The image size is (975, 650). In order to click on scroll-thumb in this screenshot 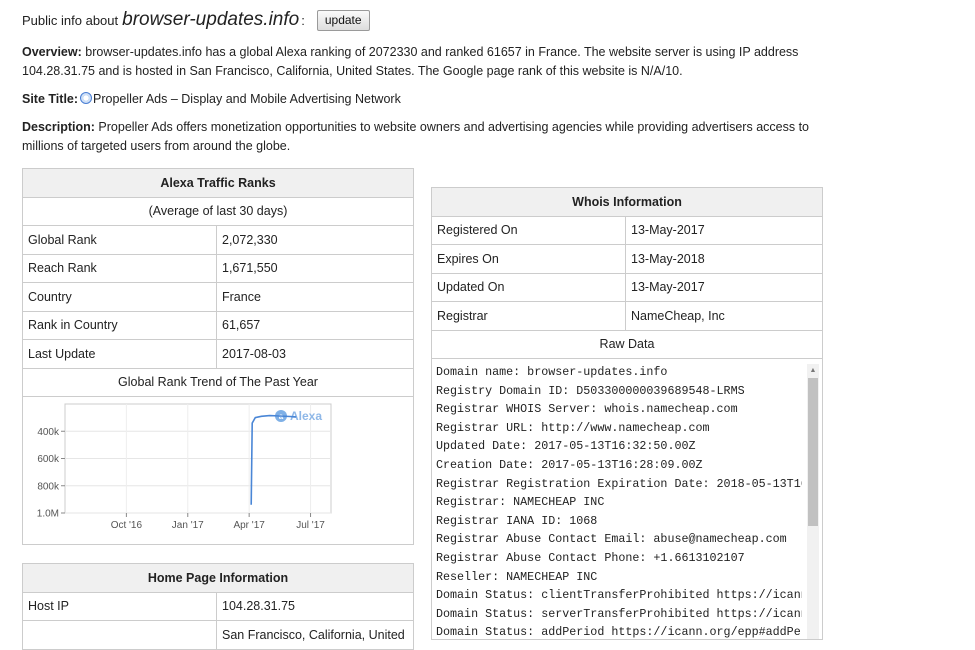, I will do `click(813, 452)`.